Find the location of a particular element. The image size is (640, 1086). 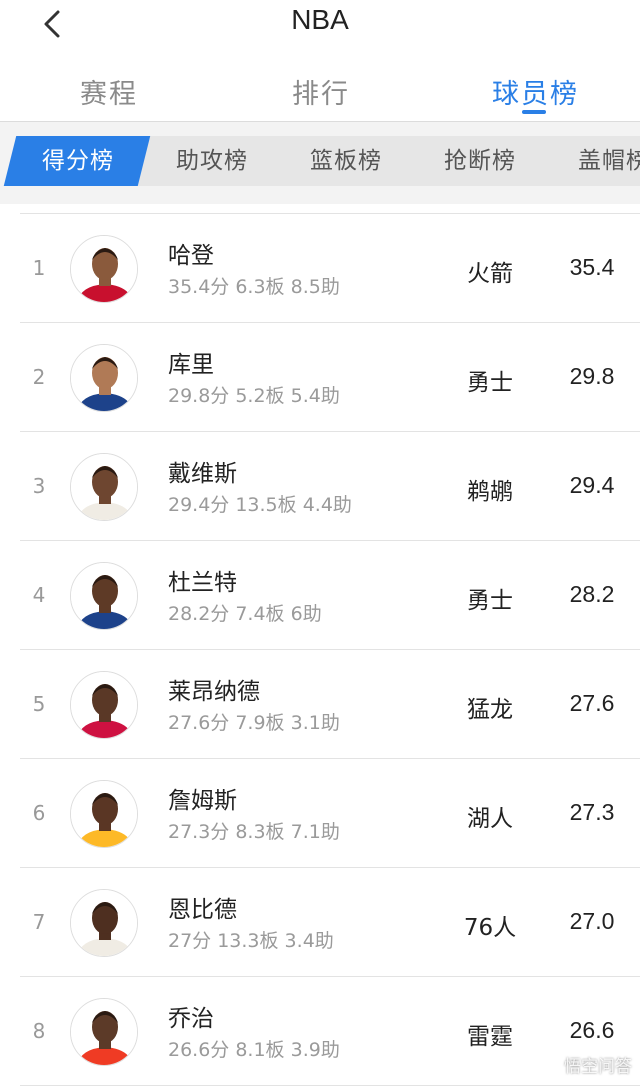

watermark: 悟空问答 is located at coordinates (585, 1065).